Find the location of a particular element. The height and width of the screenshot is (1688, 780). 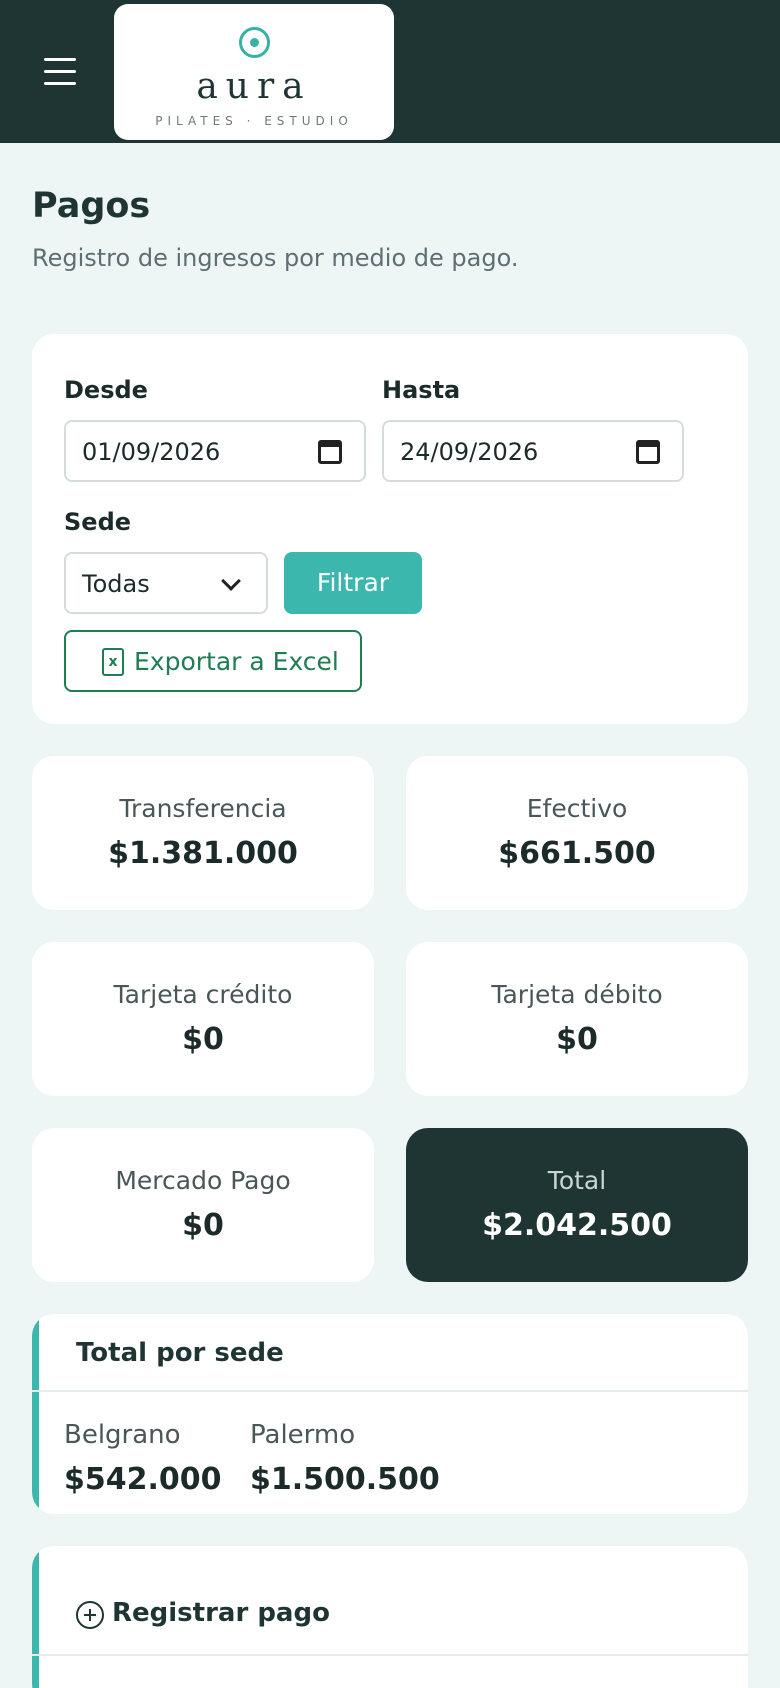

excel-file-icon: x is located at coordinates (113, 662).